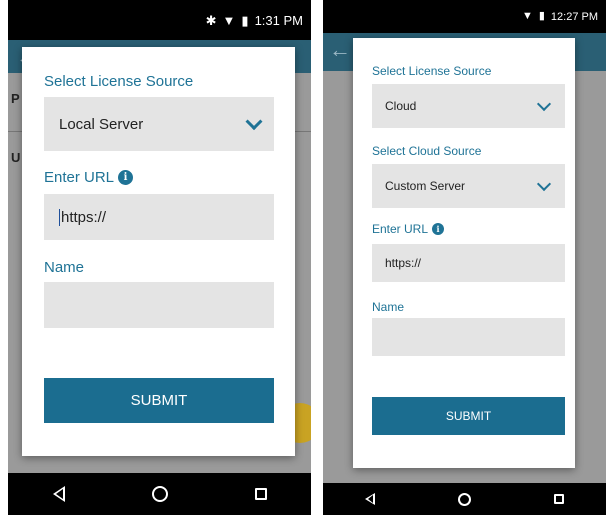 This screenshot has height=515, width=608. What do you see at coordinates (278, 20) in the screenshot?
I see `status-time: 1:31 PM` at bounding box center [278, 20].